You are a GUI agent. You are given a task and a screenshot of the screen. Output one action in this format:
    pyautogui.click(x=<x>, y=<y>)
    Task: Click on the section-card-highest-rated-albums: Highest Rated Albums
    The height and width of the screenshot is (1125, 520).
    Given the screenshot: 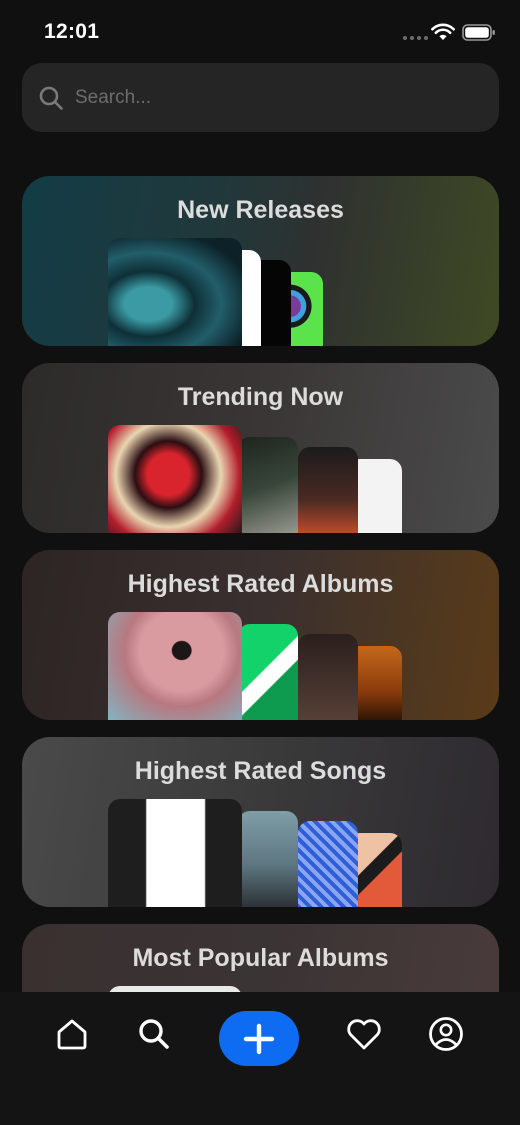 What is the action you would take?
    pyautogui.click(x=260, y=635)
    